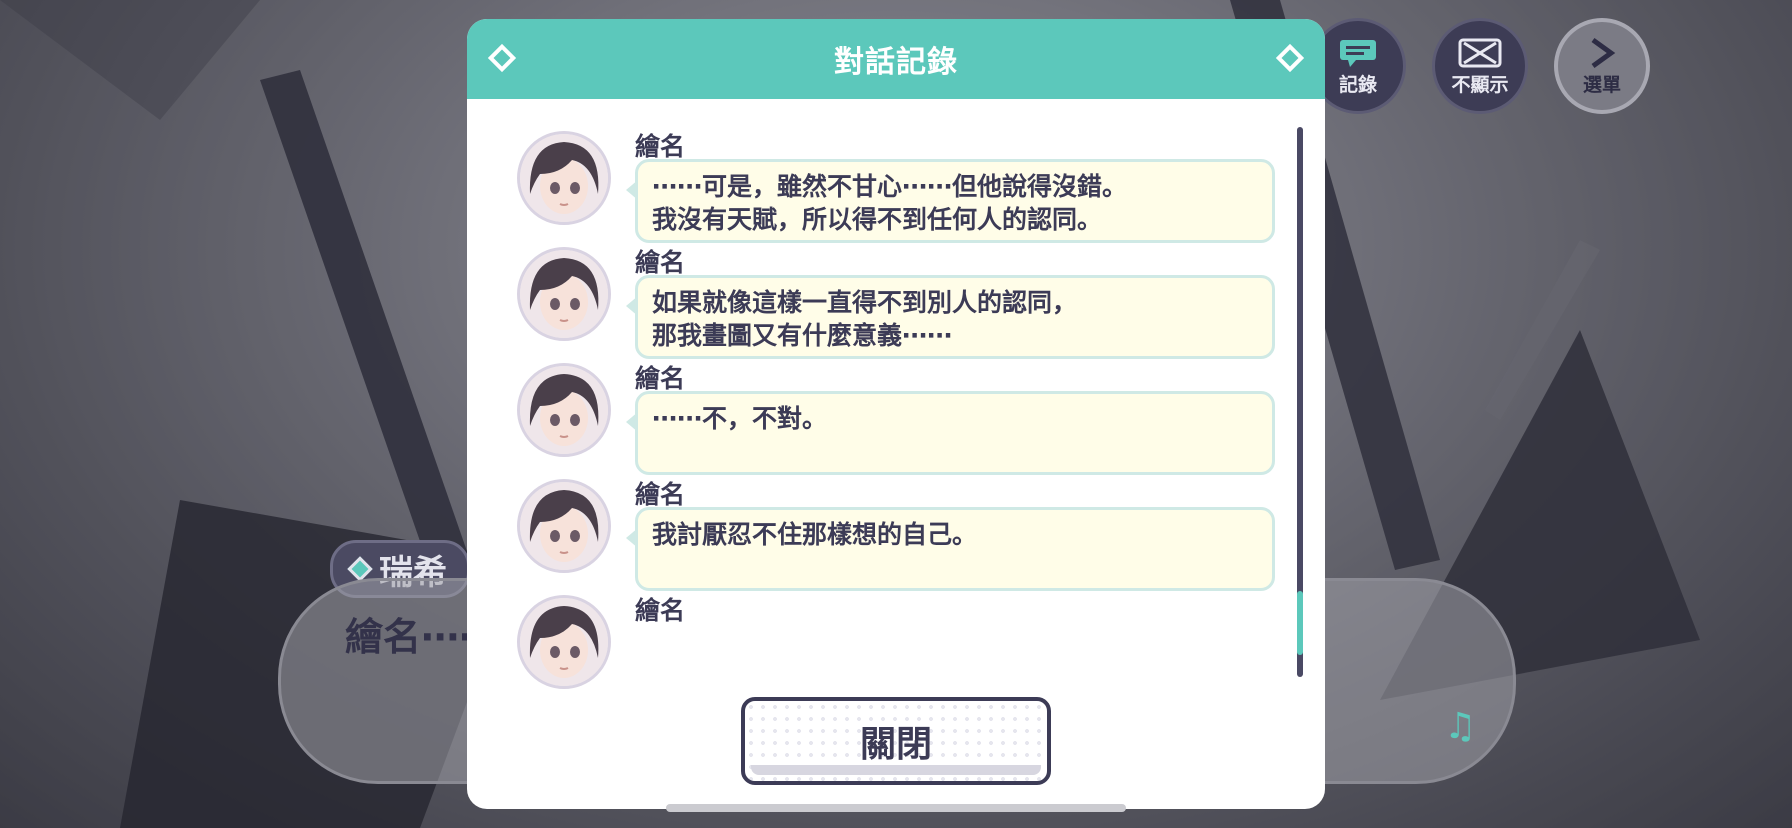  Describe the element at coordinates (895, 744) in the screenshot. I see `close-label: 關閉` at that location.